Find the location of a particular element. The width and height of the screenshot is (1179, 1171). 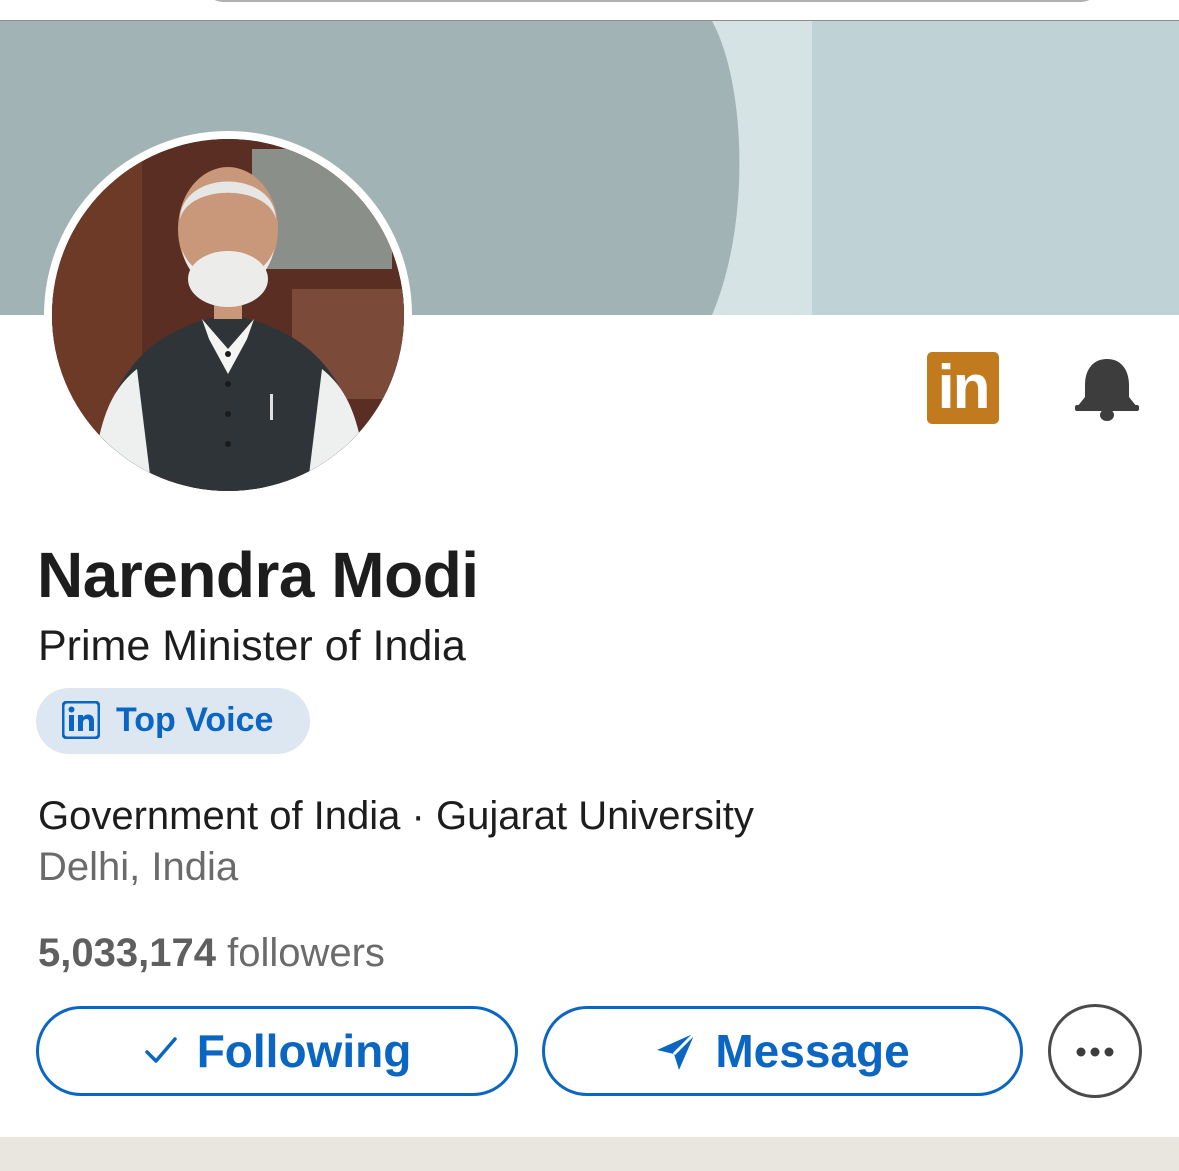

profile-photo is located at coordinates (228, 315).